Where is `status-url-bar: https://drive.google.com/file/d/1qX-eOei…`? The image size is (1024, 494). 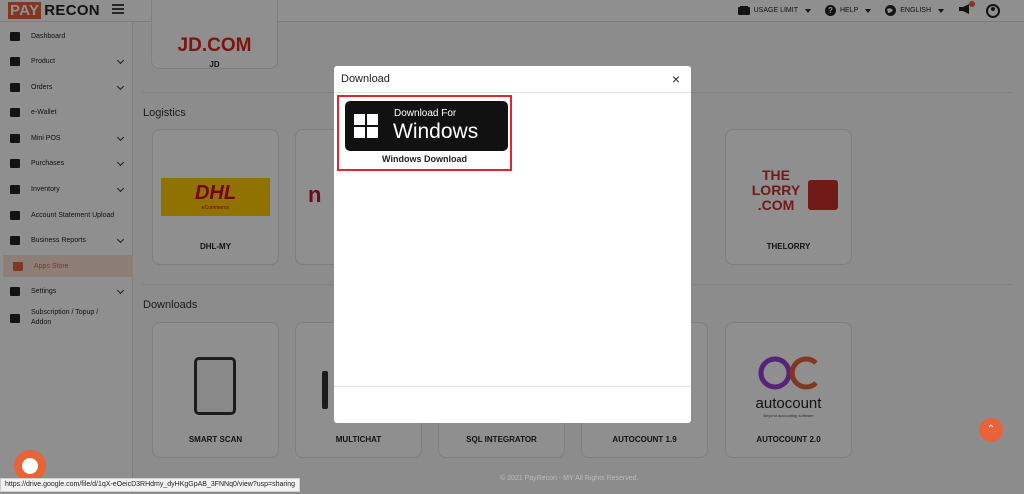 status-url-bar: https://drive.google.com/file/d/1qX-eOei… is located at coordinates (150, 485).